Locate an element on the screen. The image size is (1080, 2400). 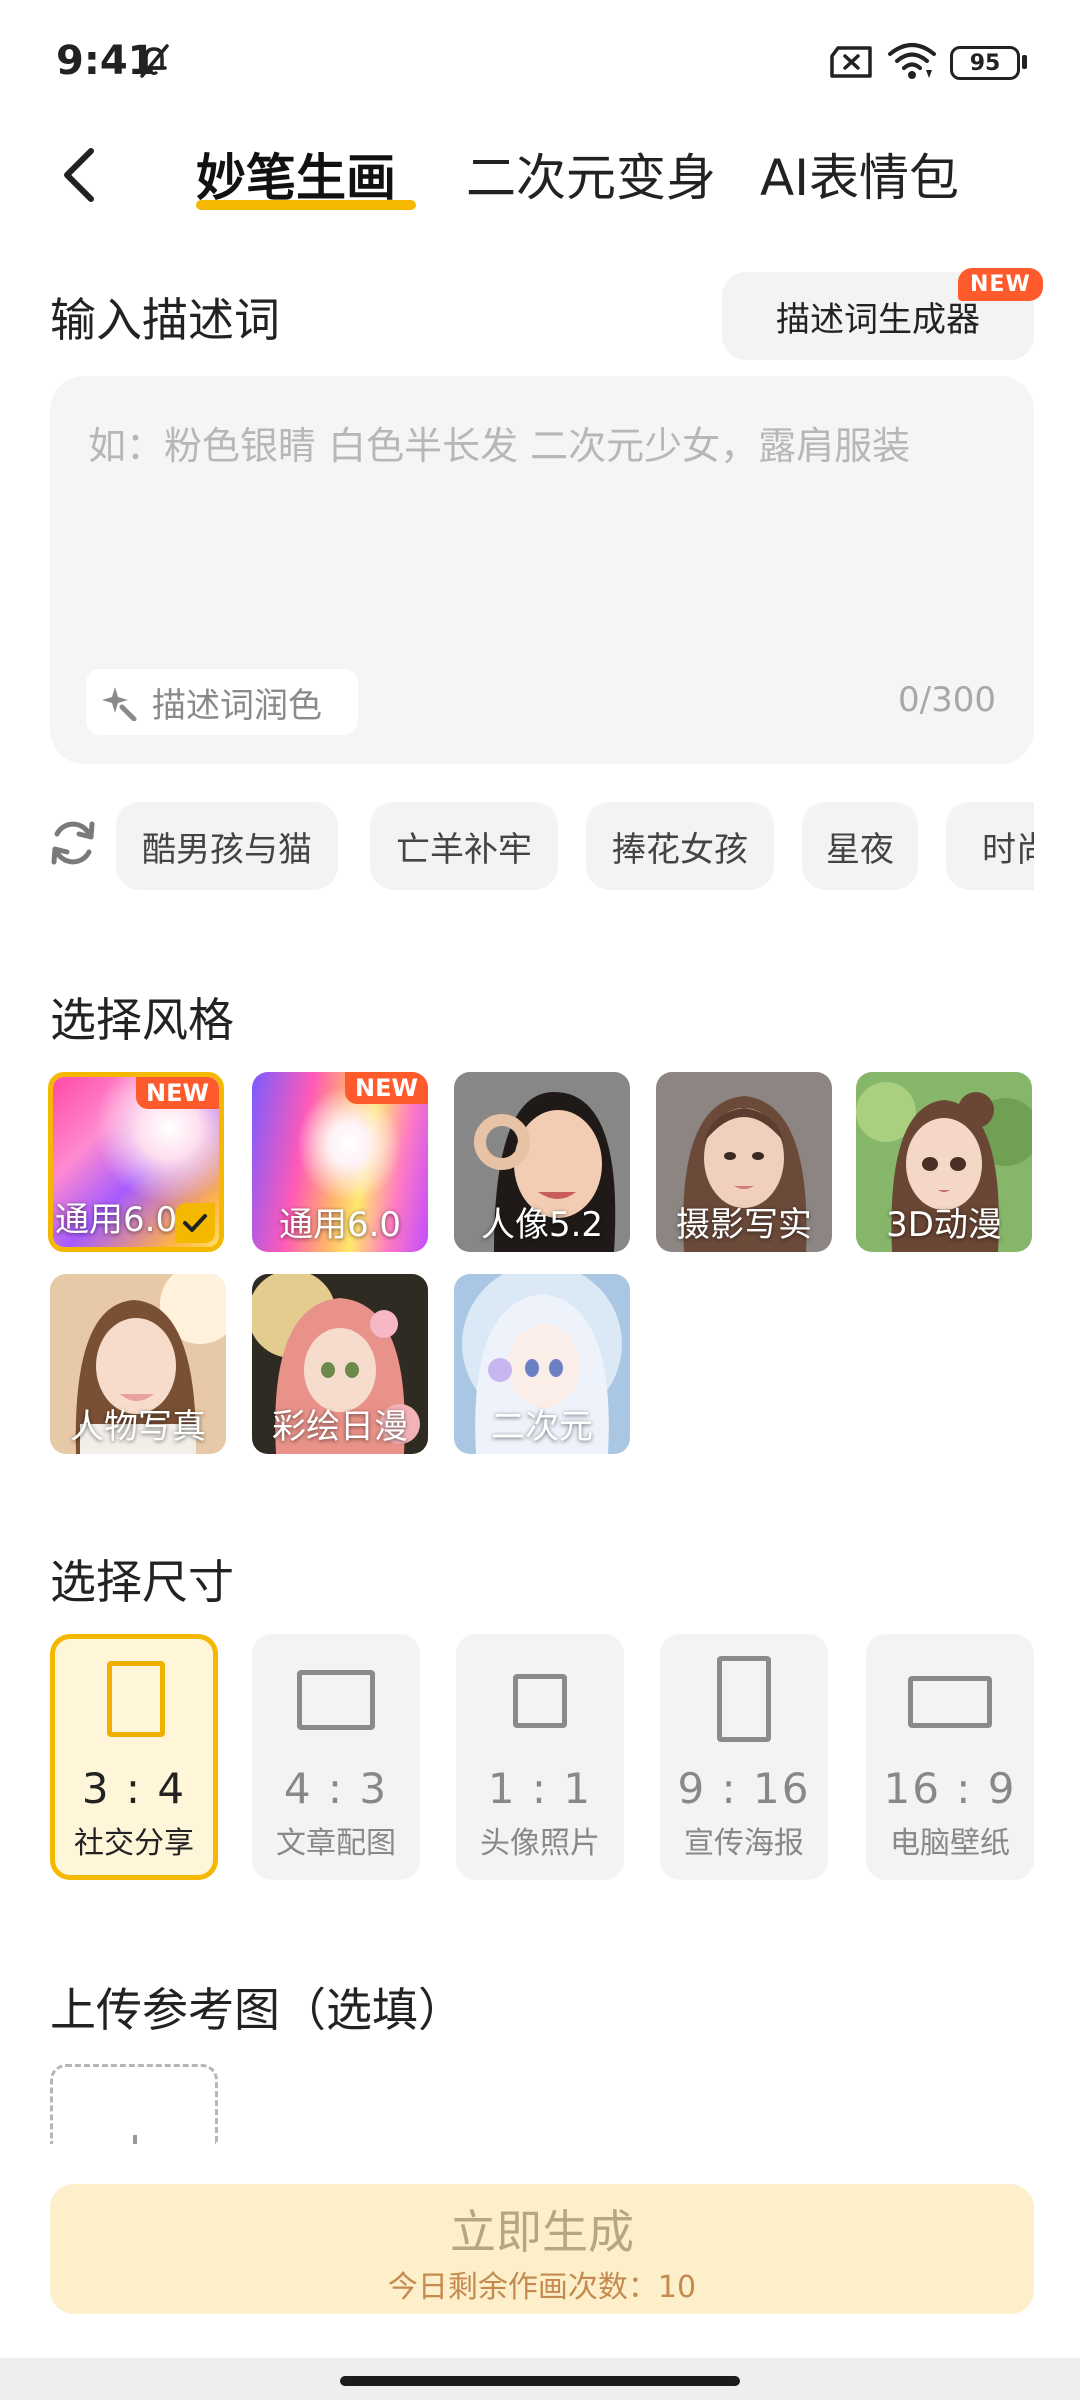
suggestion-chips: 酷男孩与猫 亡羊补牢 捧花女孩 星夜 时尚 is located at coordinates (575, 847).